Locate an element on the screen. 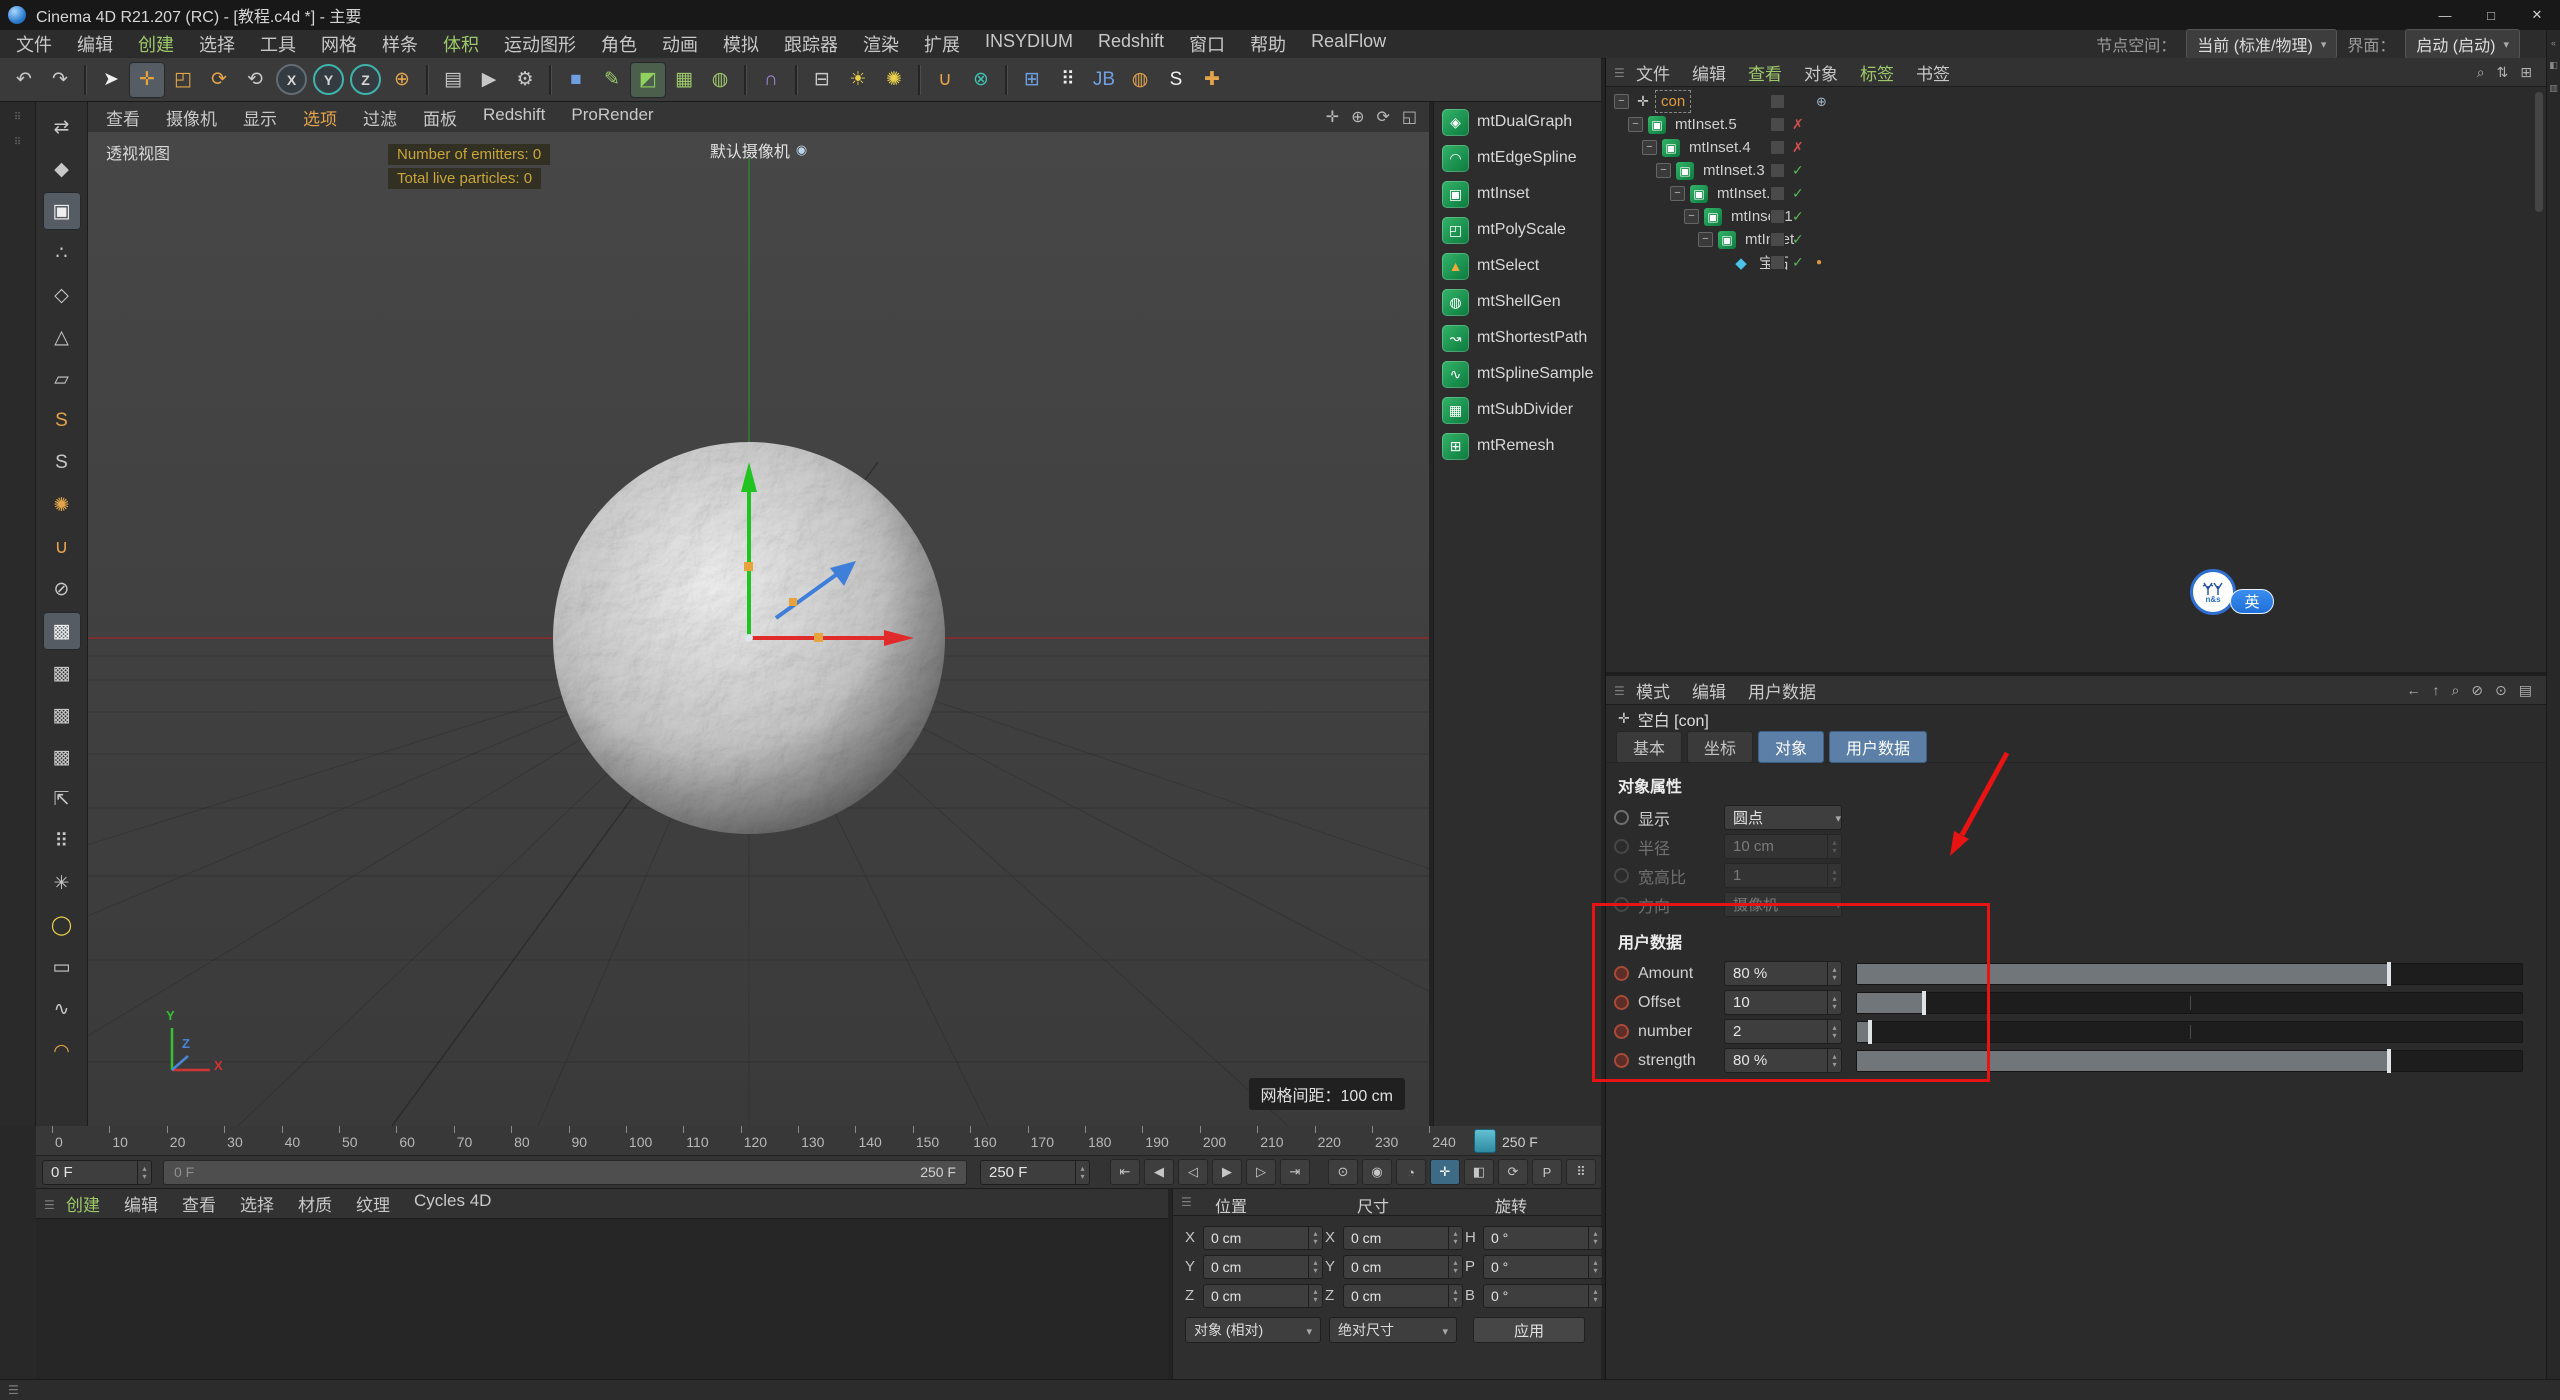 The width and height of the screenshot is (2560, 1400). menu-item: 角色 is located at coordinates (619, 44).